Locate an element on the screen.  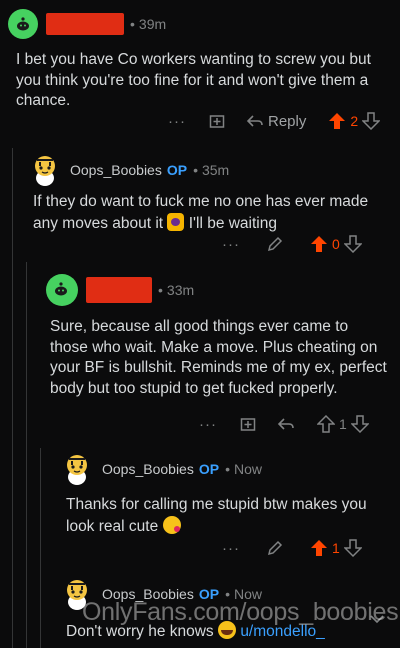
vote-score: 2 is located at coordinates (354, 121).